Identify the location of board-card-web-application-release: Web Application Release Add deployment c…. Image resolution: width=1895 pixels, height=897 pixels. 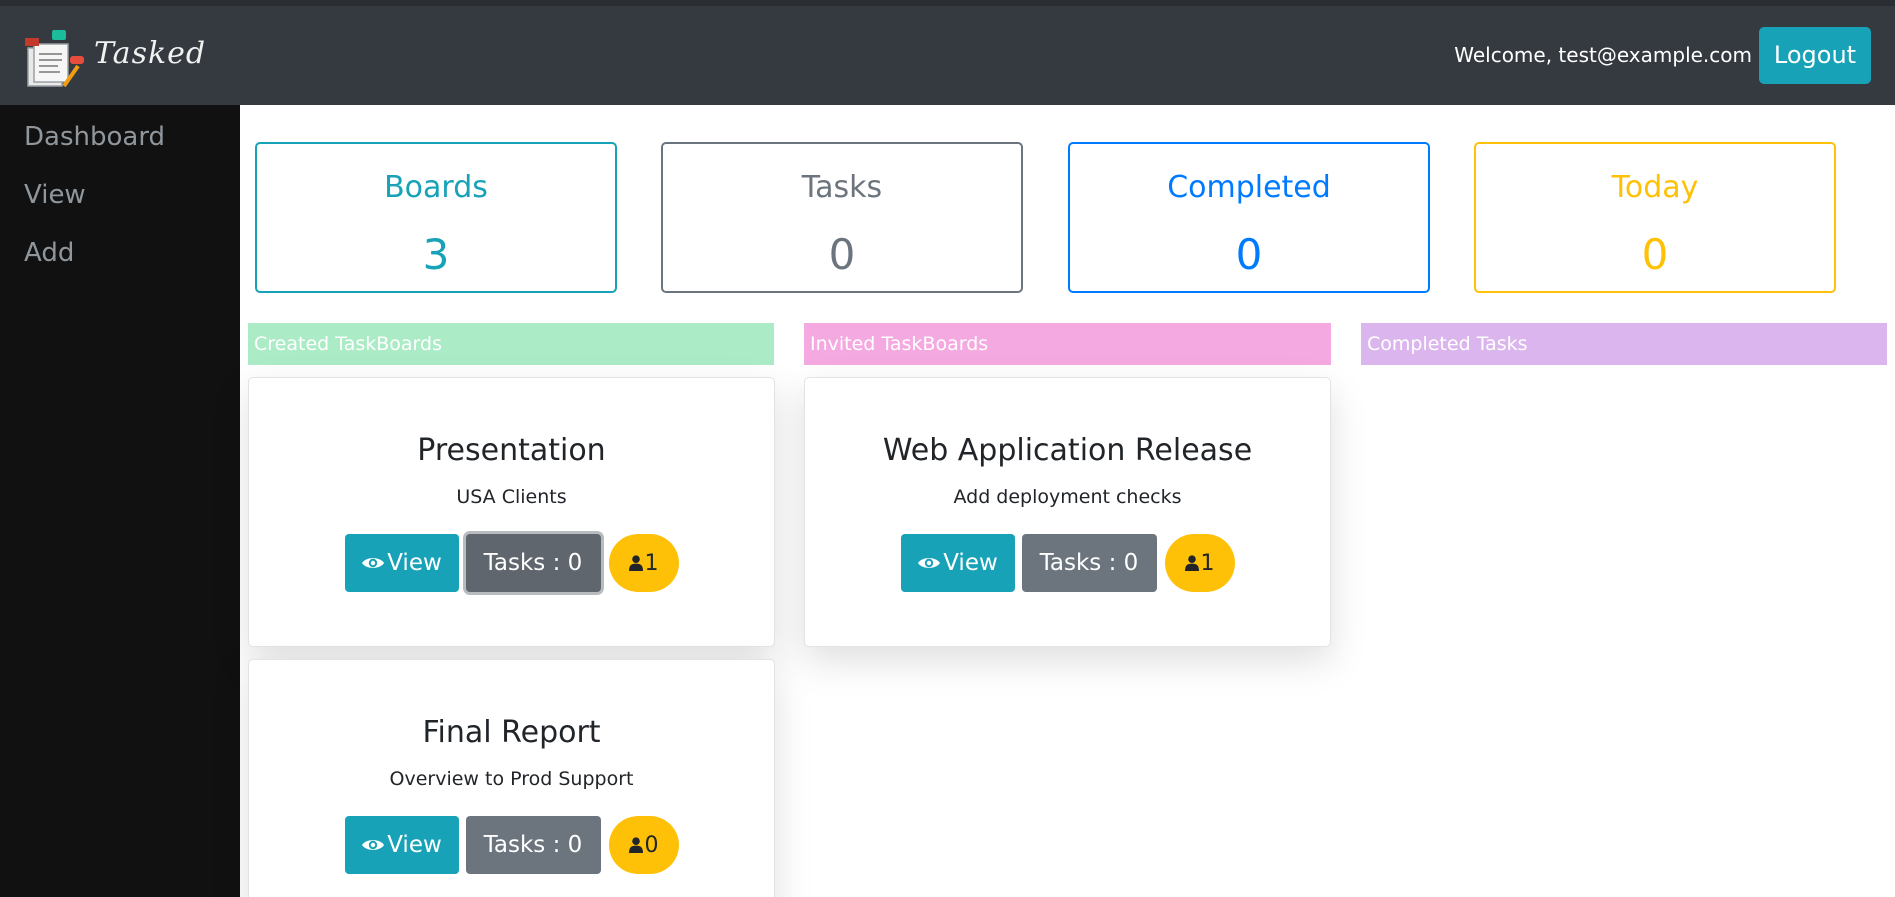
(1067, 512).